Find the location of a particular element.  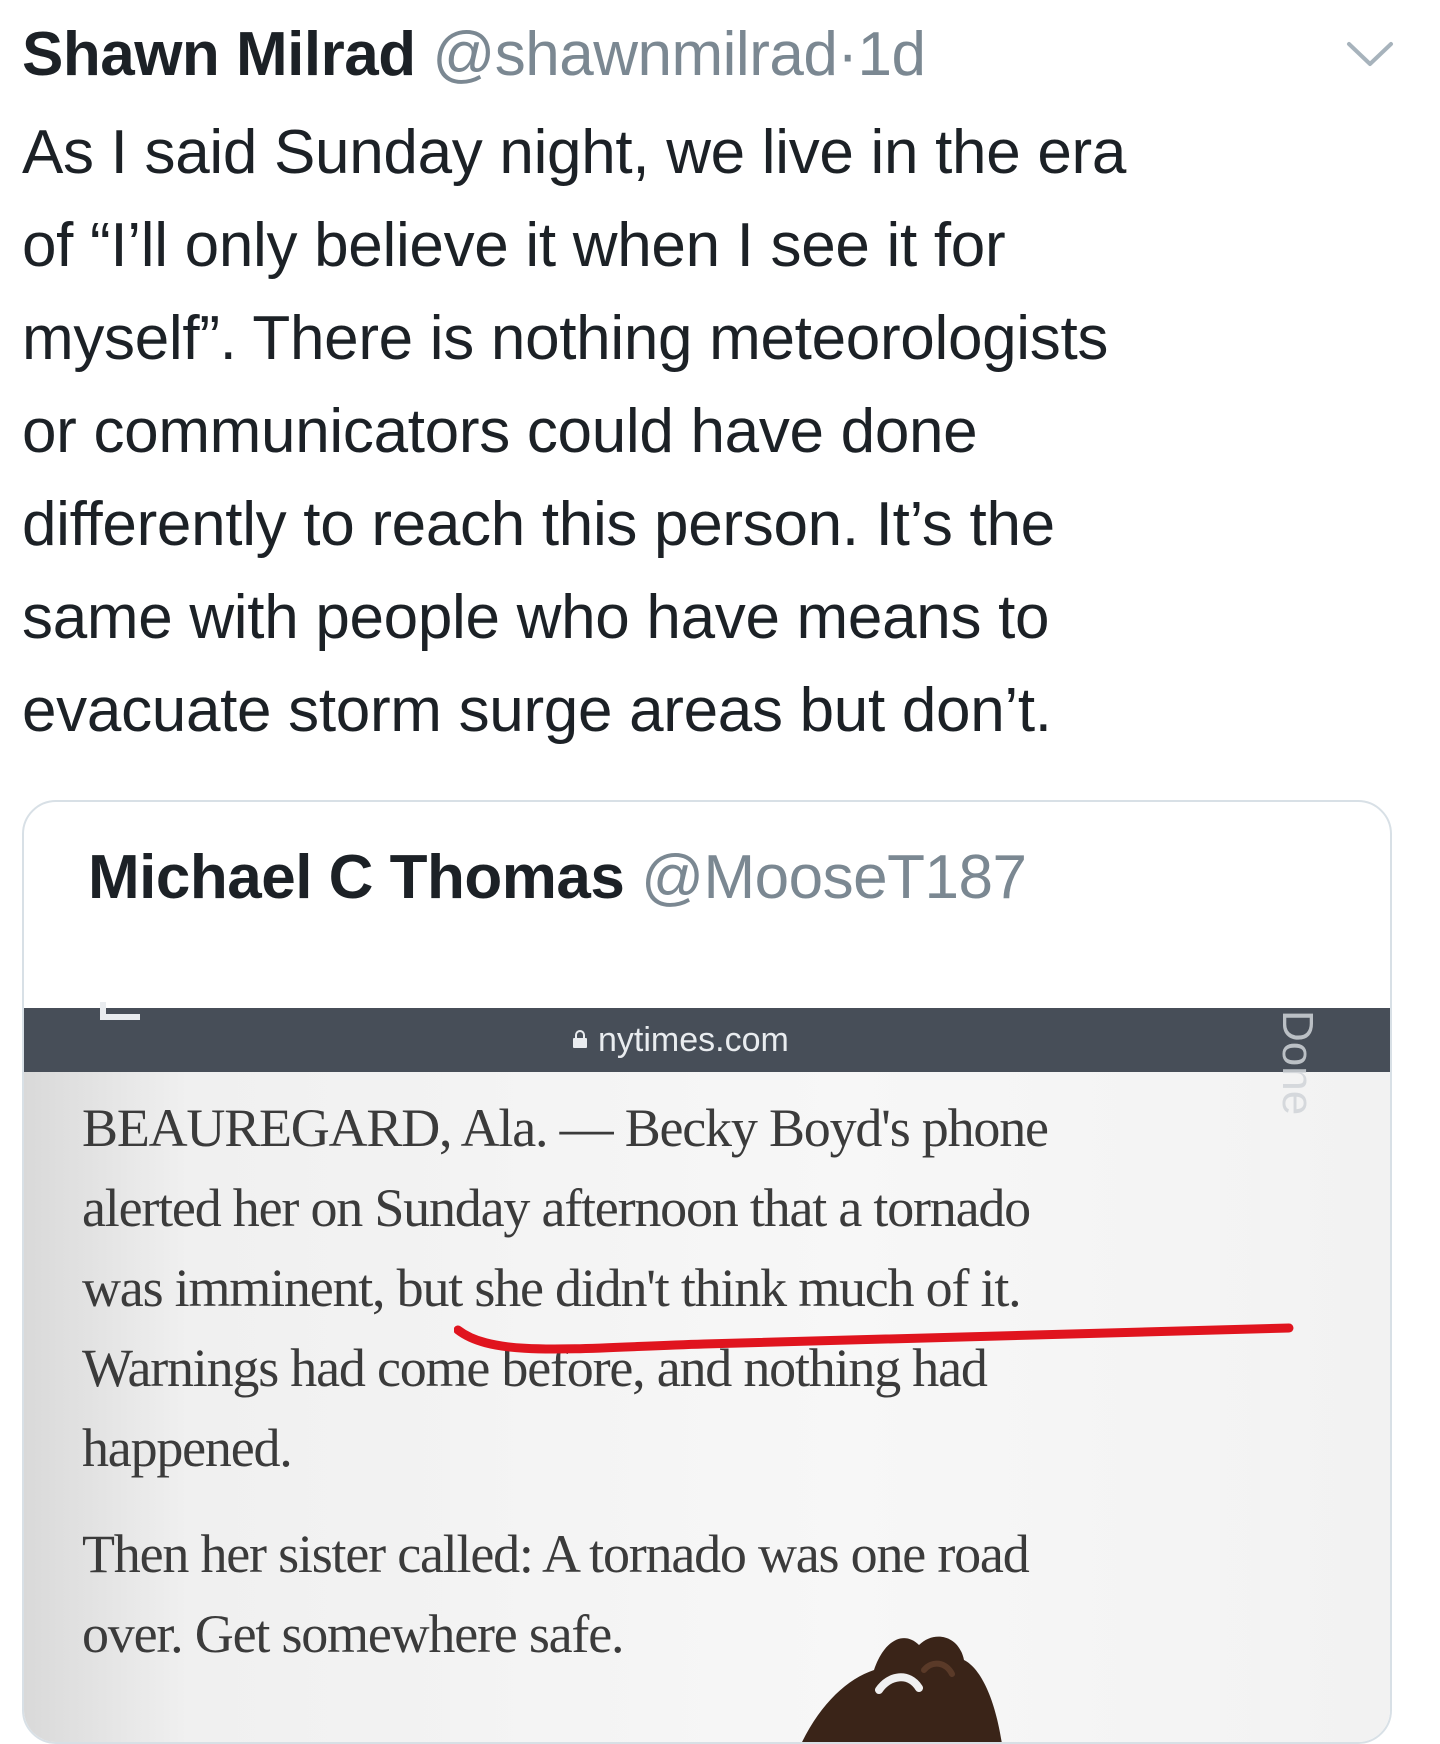

quoted-tweet-header: Michael C Thomas @MooseT187 is located at coordinates (557, 878).